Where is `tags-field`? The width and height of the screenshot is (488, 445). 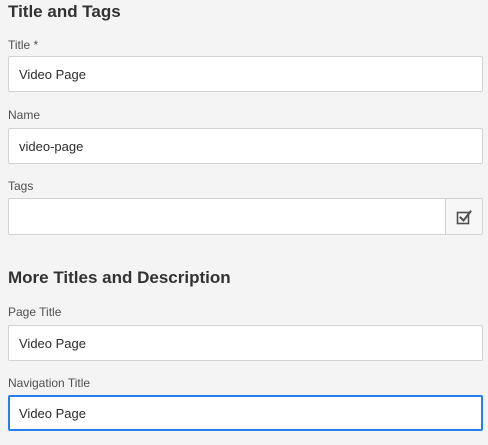 tags-field is located at coordinates (227, 216).